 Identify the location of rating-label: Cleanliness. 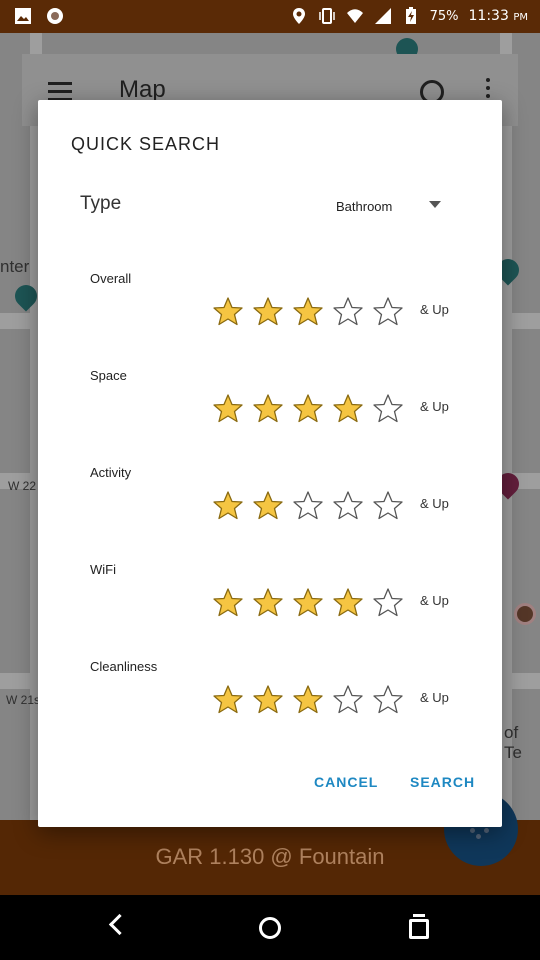
(124, 666).